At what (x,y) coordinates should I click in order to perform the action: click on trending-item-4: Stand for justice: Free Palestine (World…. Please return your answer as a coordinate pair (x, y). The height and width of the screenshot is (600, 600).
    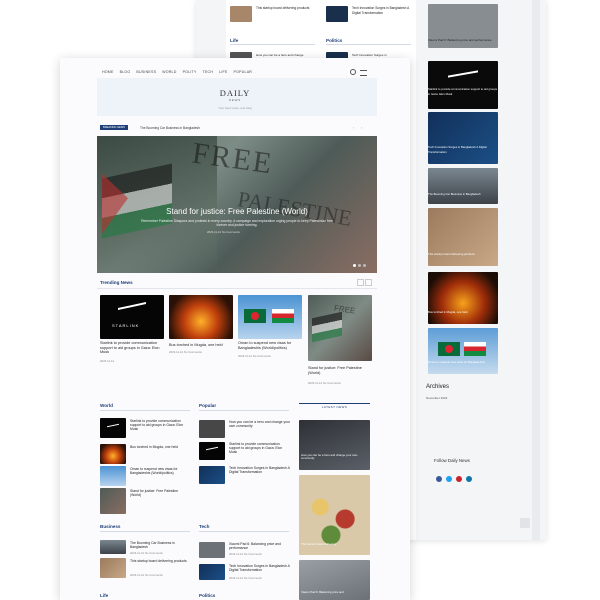
    Looking at the image, I should click on (340, 370).